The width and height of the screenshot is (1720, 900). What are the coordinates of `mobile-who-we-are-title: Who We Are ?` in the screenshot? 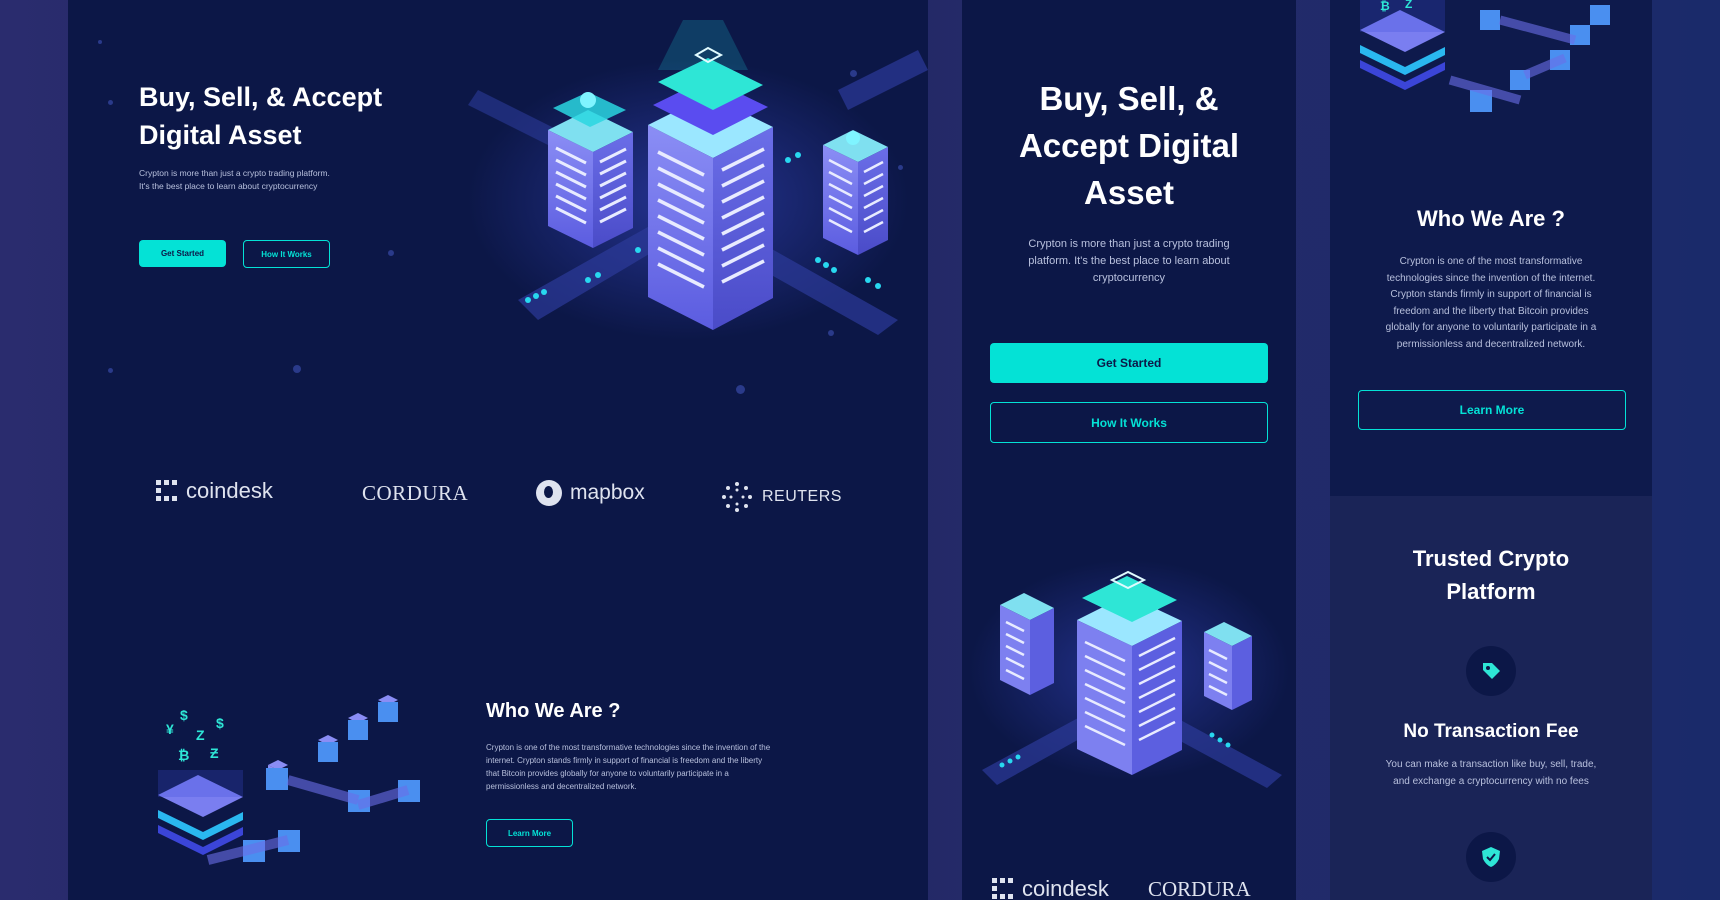 It's located at (1491, 218).